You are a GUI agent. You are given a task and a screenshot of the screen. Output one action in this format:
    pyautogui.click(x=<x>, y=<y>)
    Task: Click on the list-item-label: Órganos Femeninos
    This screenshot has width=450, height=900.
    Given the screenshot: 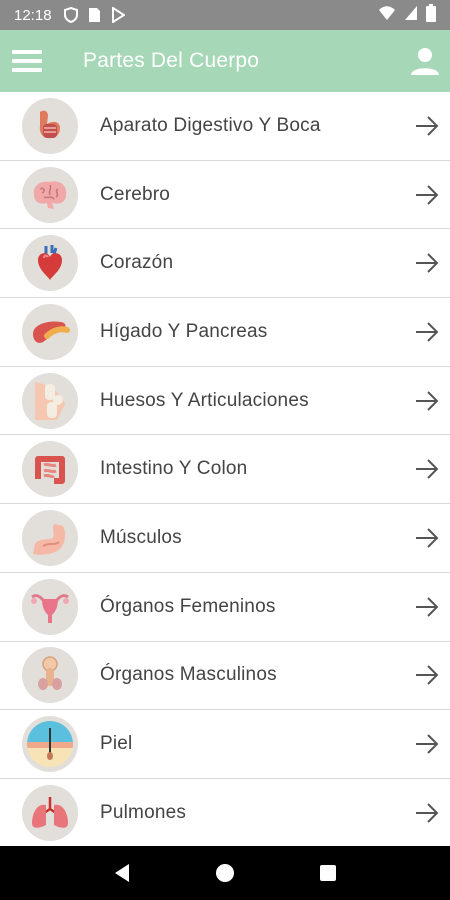 What is the action you would take?
    pyautogui.click(x=188, y=606)
    